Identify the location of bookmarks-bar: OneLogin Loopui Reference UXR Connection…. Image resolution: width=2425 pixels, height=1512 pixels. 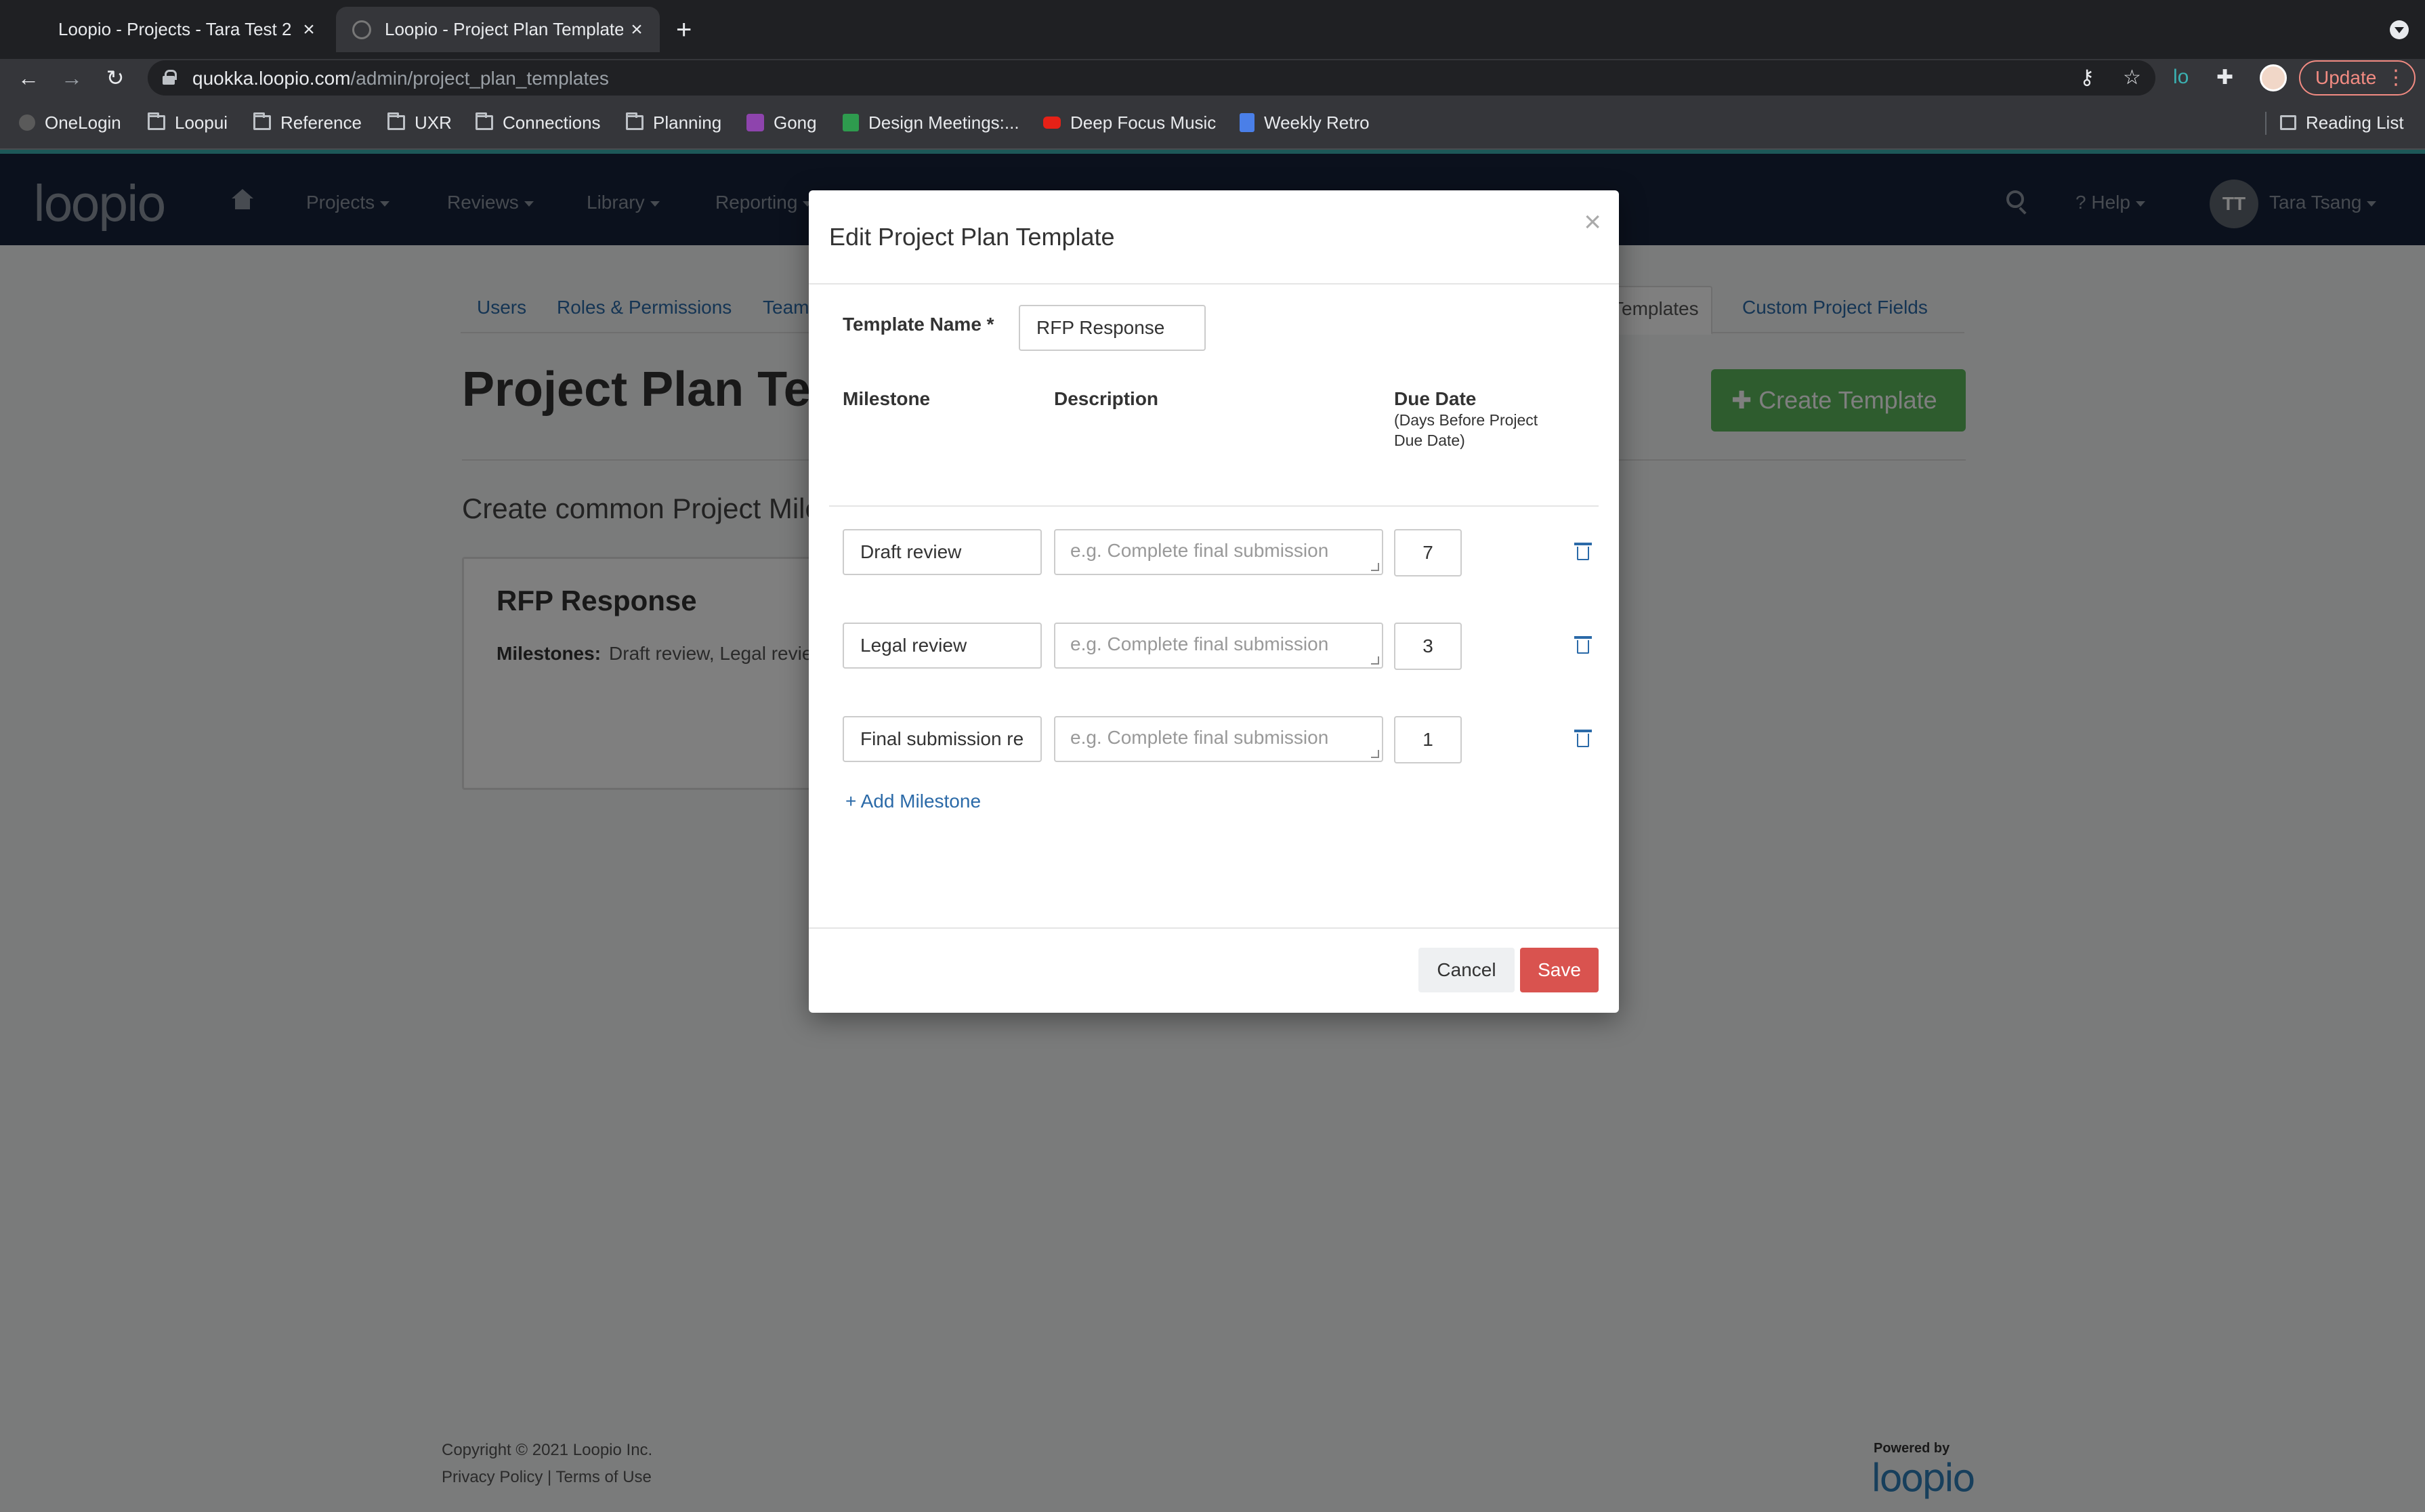
(1212, 123).